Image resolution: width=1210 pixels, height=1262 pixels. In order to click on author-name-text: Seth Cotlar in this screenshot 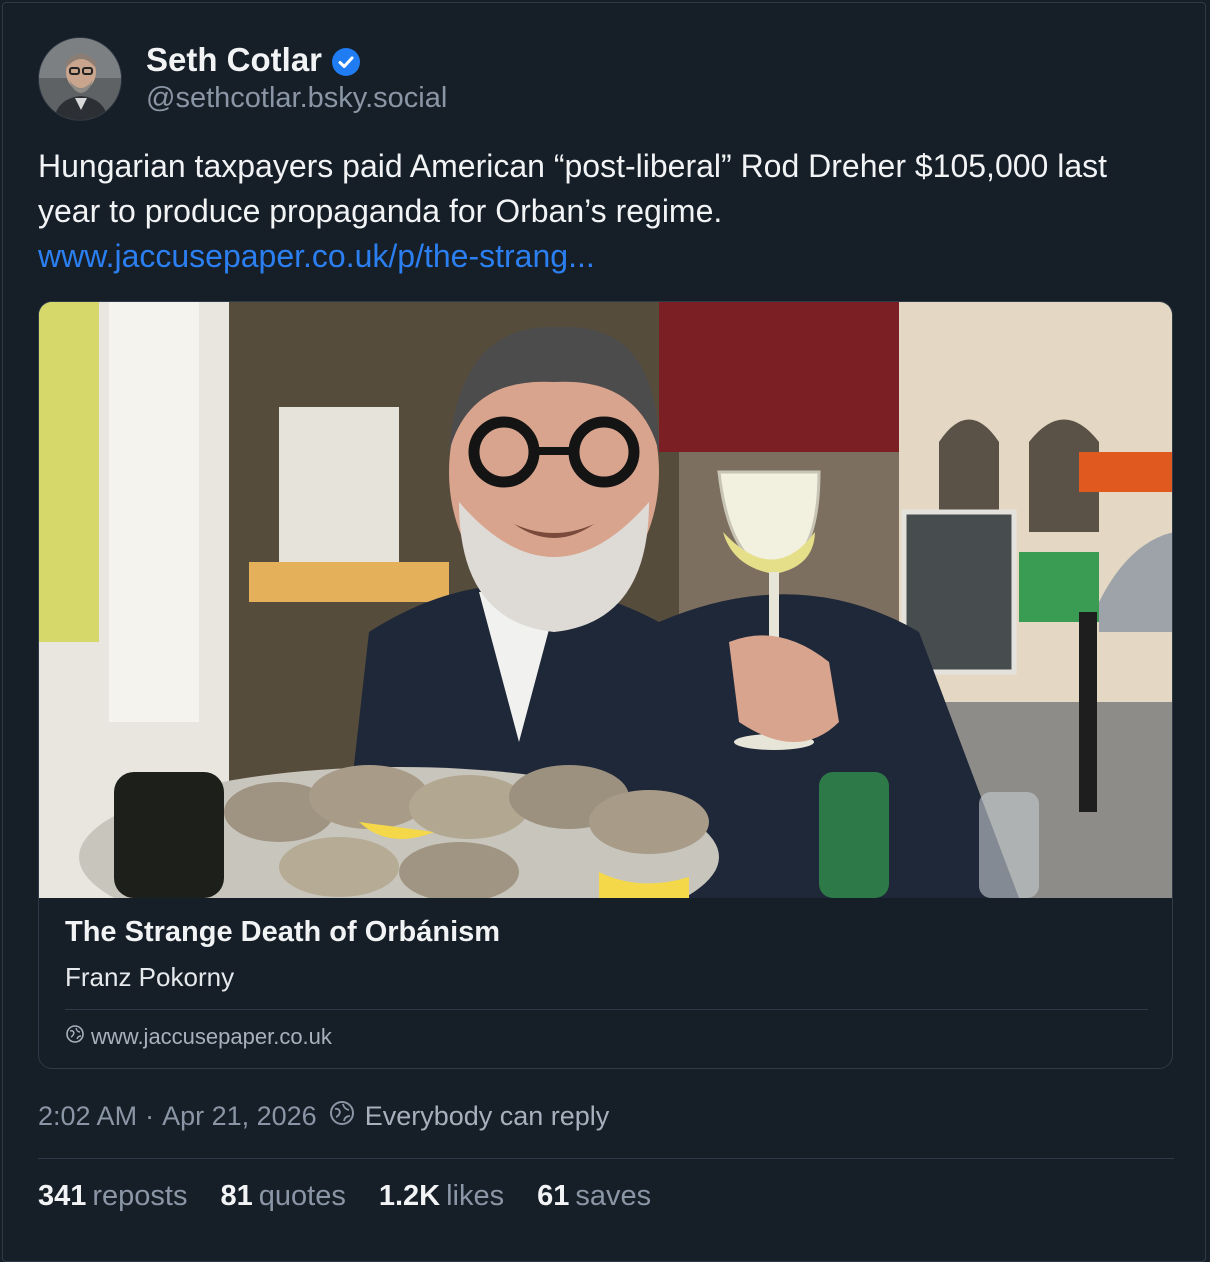, I will do `click(234, 60)`.